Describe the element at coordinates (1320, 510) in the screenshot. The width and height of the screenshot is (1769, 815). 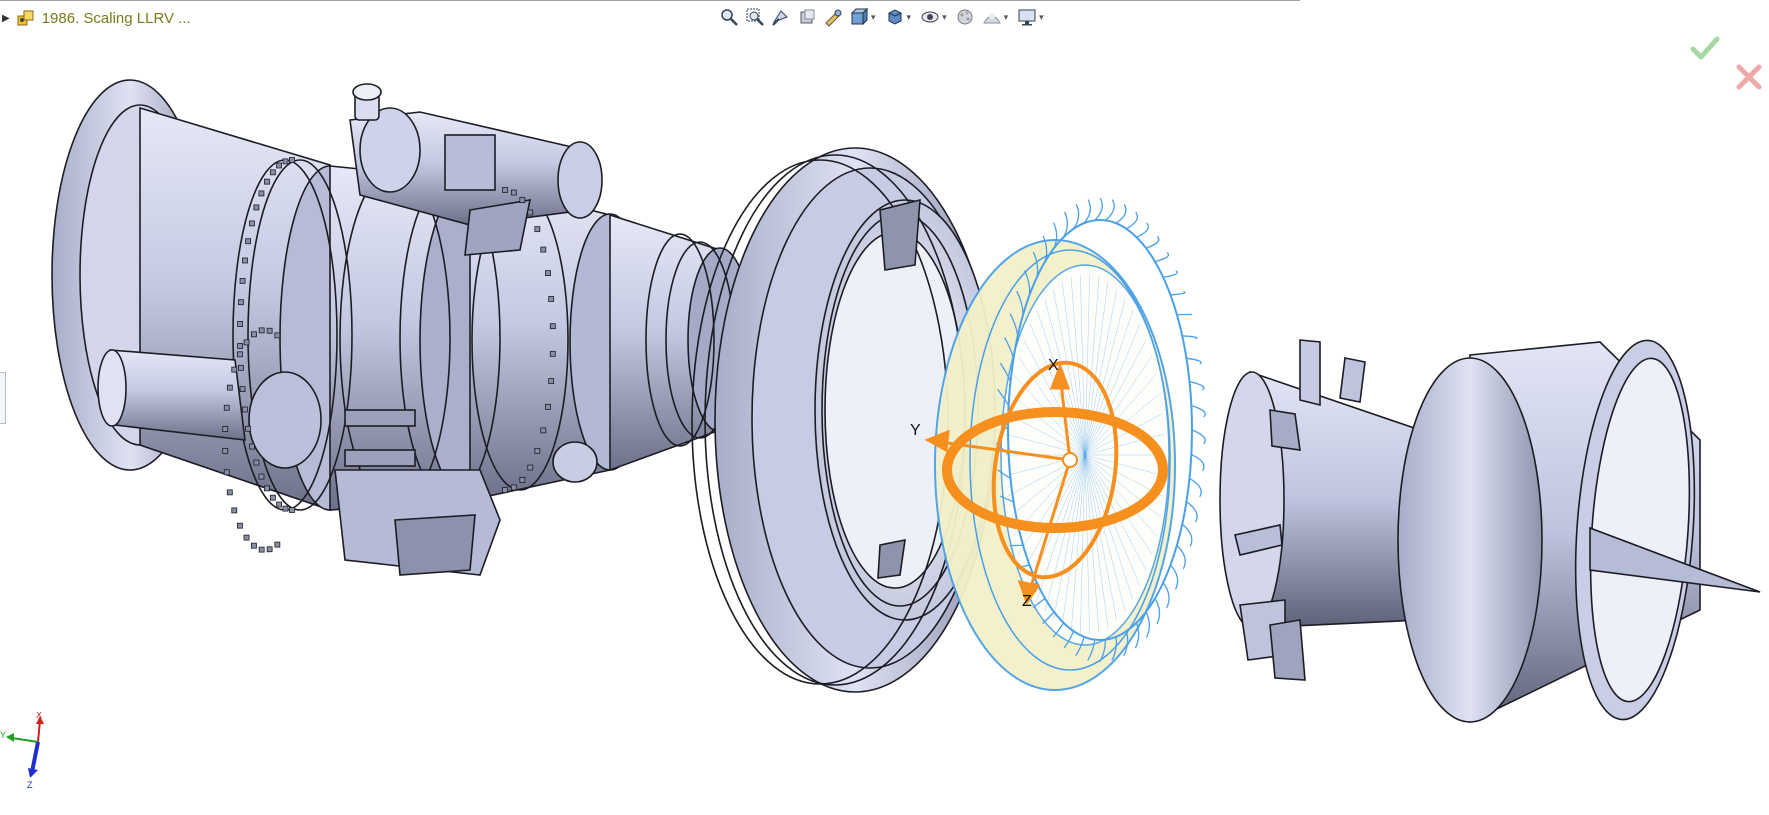
I see `exhaust-frame` at that location.